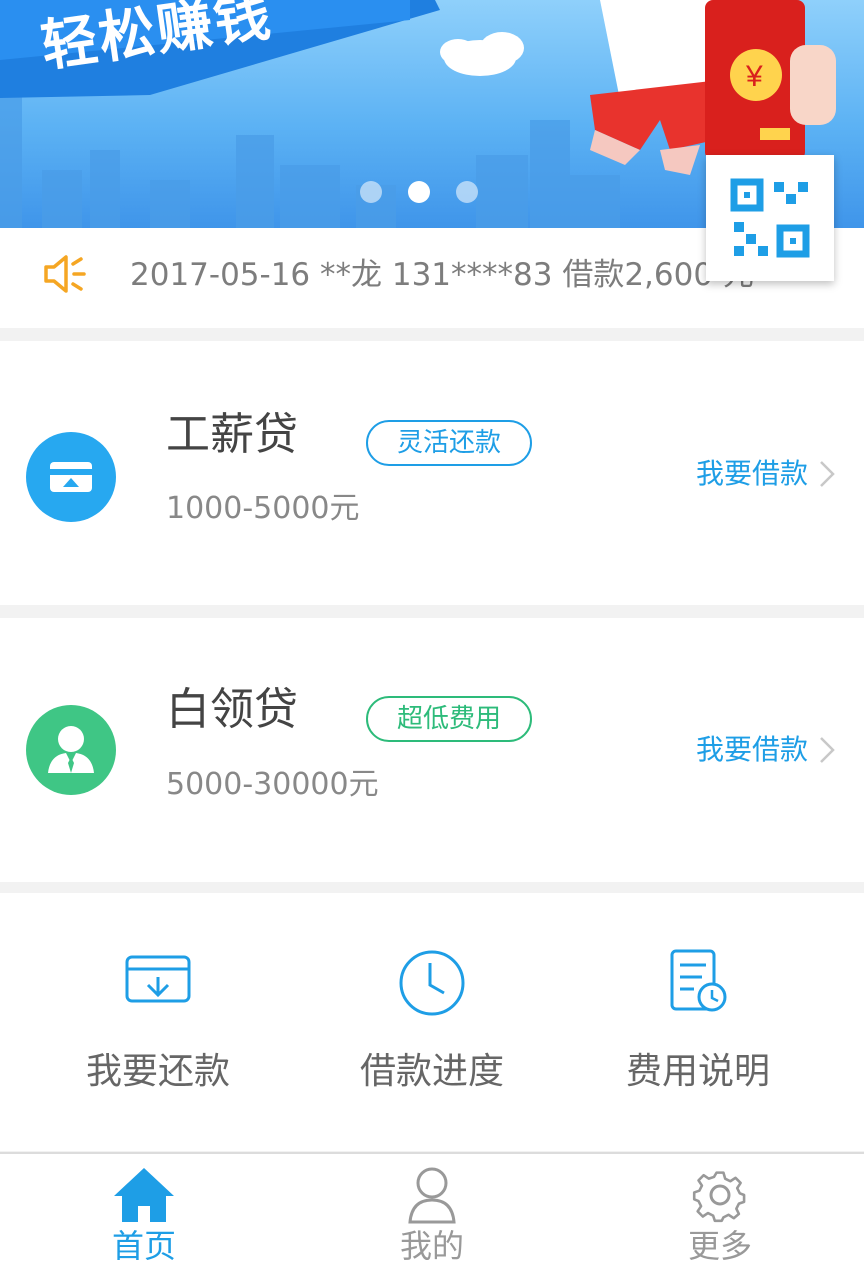 This screenshot has width=864, height=1280. I want to click on person-icon, so click(432, 1195).